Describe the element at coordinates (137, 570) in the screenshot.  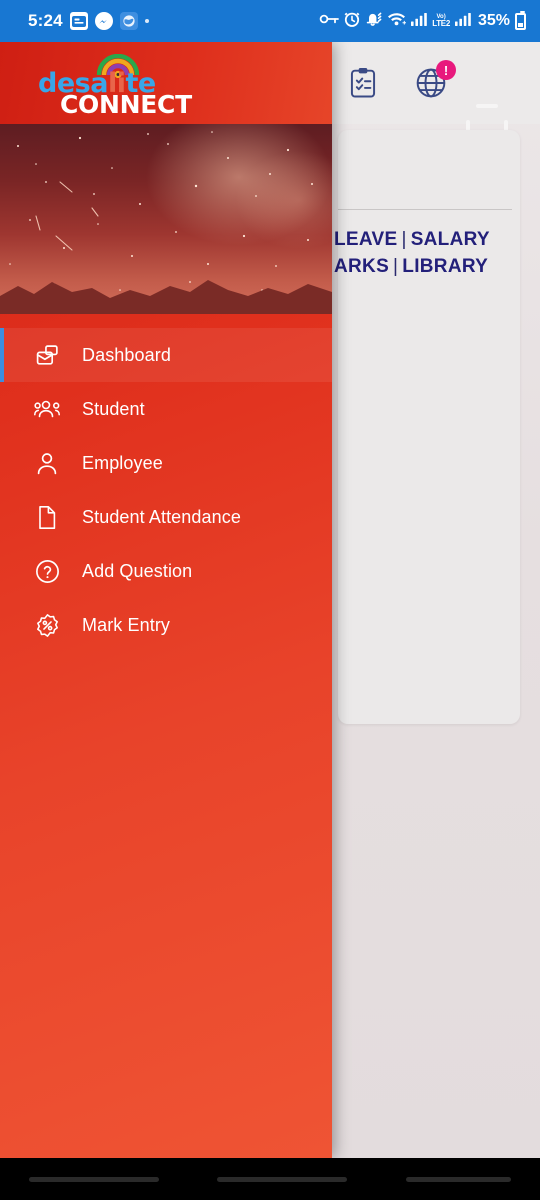
I see `sidebar-item-label: Add Question` at that location.